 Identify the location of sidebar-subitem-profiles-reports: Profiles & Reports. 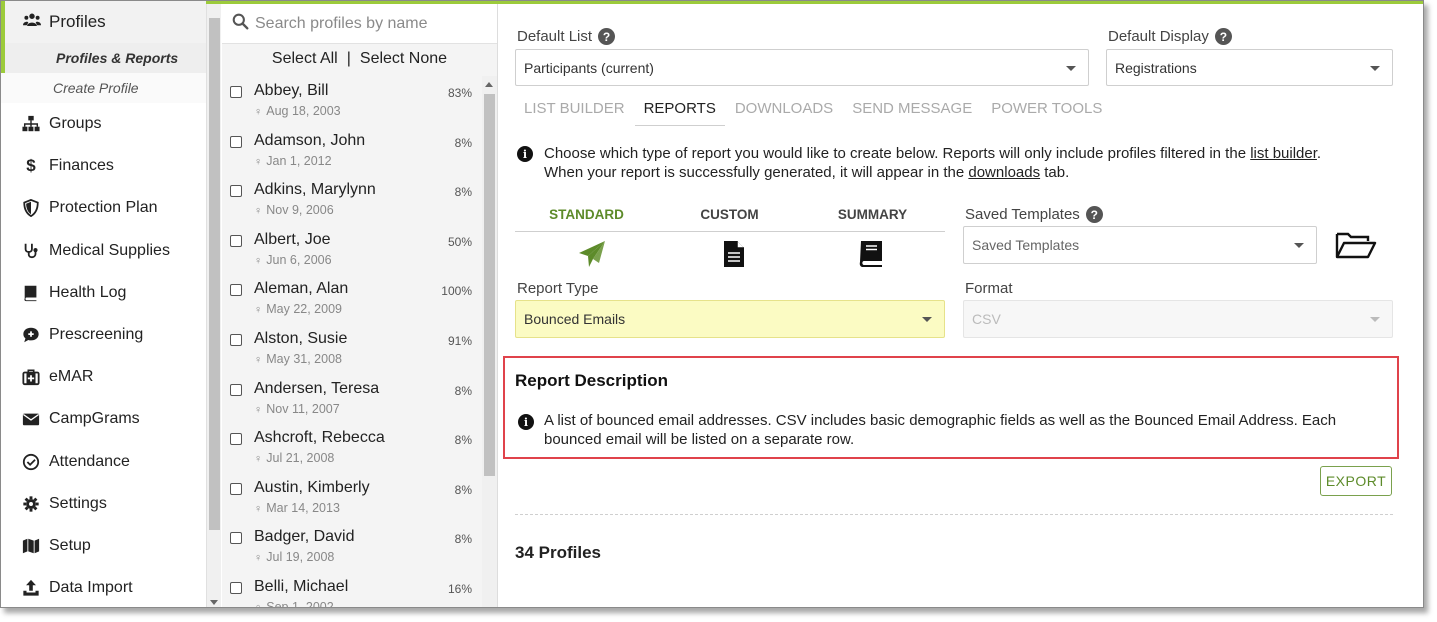
(103, 58).